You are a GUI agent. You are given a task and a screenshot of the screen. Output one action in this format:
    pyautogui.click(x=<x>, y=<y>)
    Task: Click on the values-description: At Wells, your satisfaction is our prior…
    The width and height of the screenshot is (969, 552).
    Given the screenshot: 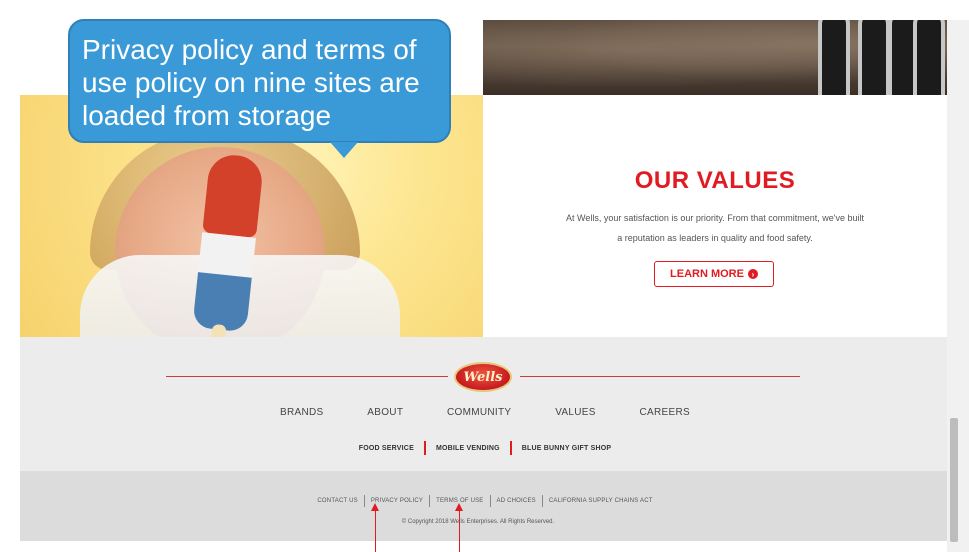 What is the action you would take?
    pyautogui.click(x=715, y=228)
    